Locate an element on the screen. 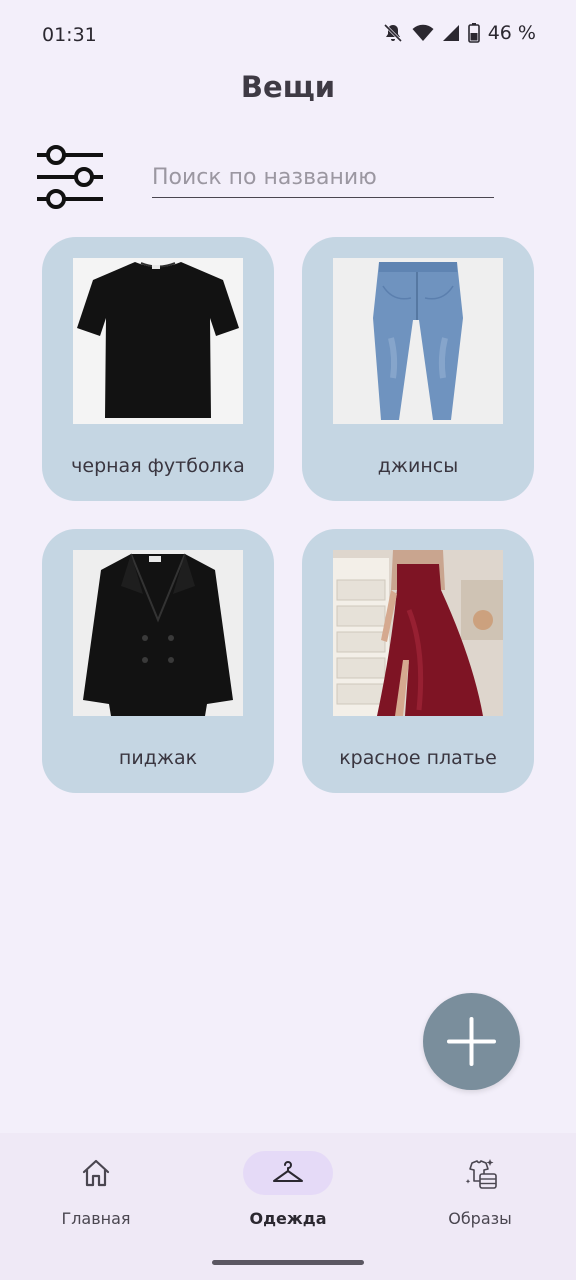 This screenshot has width=576, height=1280. black-tshirt-image is located at coordinates (158, 341).